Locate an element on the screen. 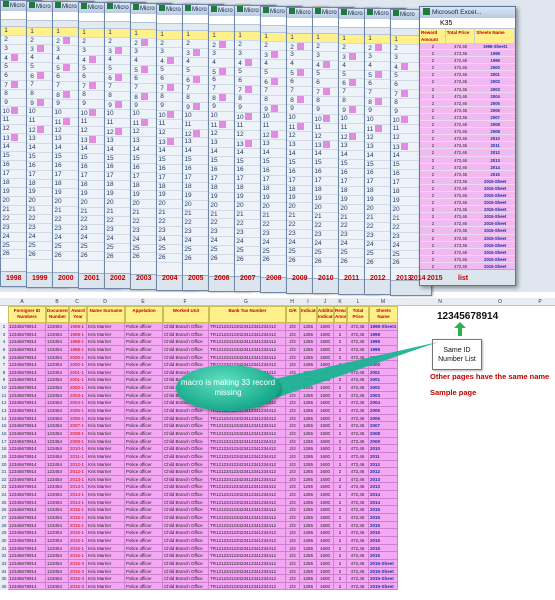 This screenshot has height=600, width=555. table-cell: 2004 is located at coordinates (383, 403).